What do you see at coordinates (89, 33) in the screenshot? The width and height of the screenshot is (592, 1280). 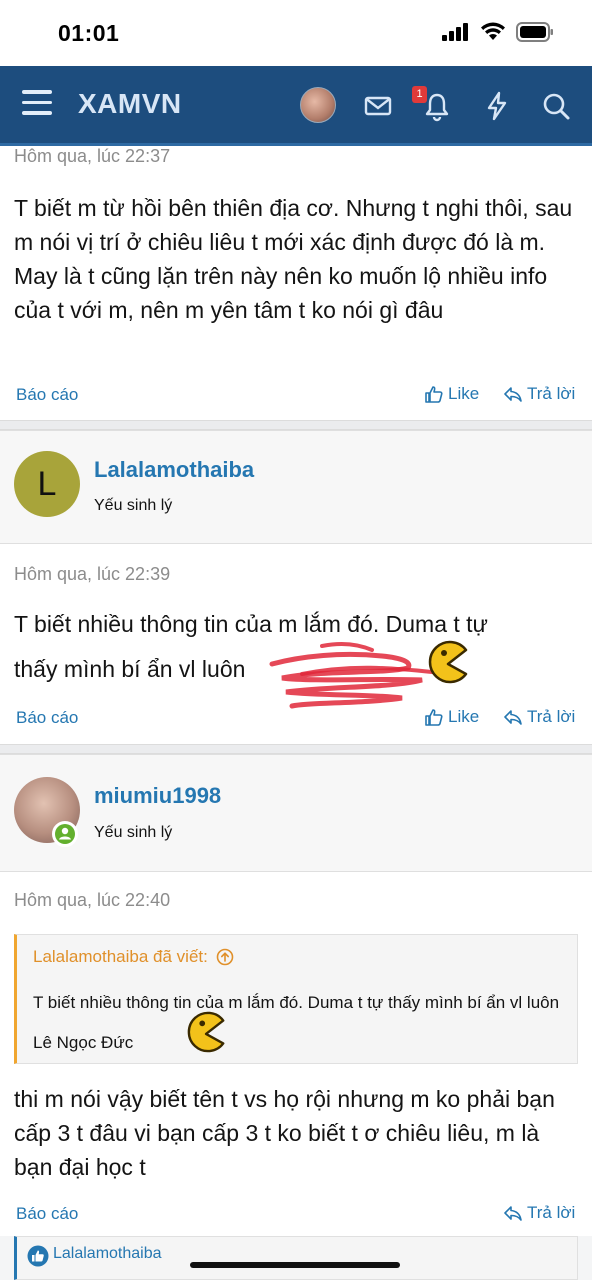 I see `status-time: 01:01` at bounding box center [89, 33].